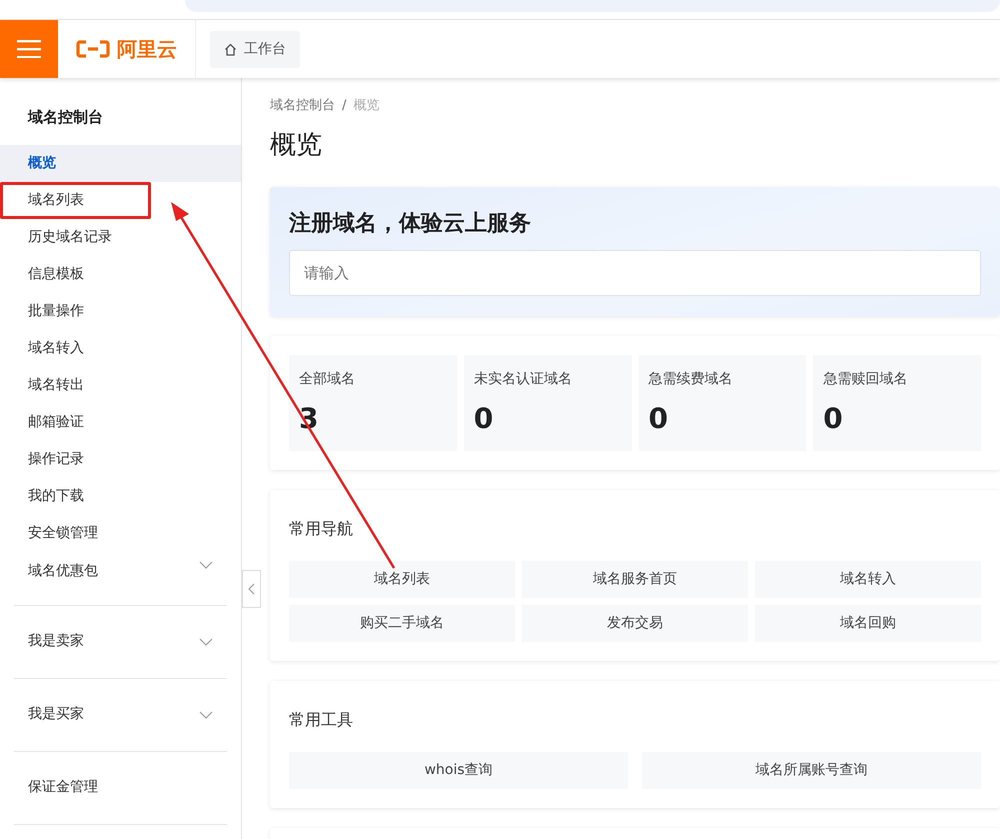  Describe the element at coordinates (93, 49) in the screenshot. I see `logo-icon` at that location.